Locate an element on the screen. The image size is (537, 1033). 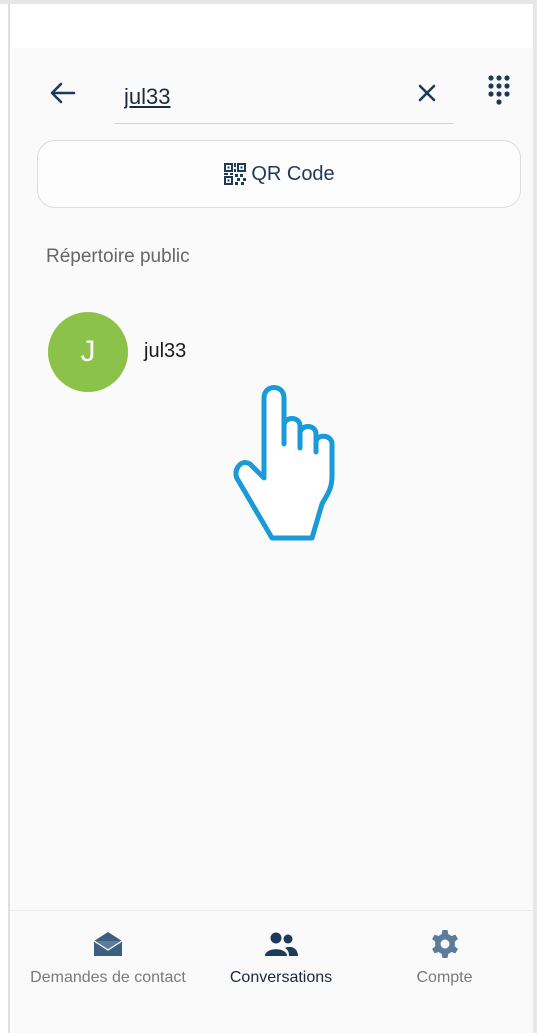
dialpad-button is located at coordinates (499, 91).